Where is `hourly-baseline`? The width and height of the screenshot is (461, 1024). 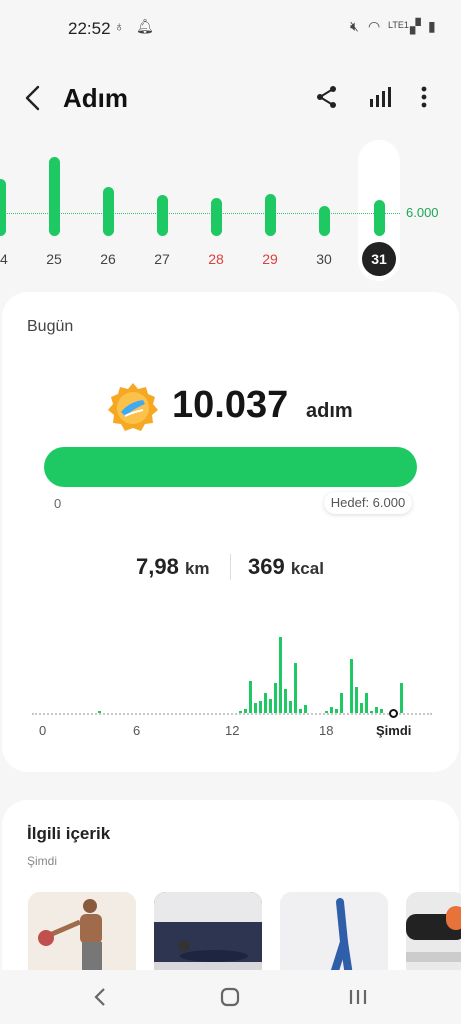 hourly-baseline is located at coordinates (232, 714).